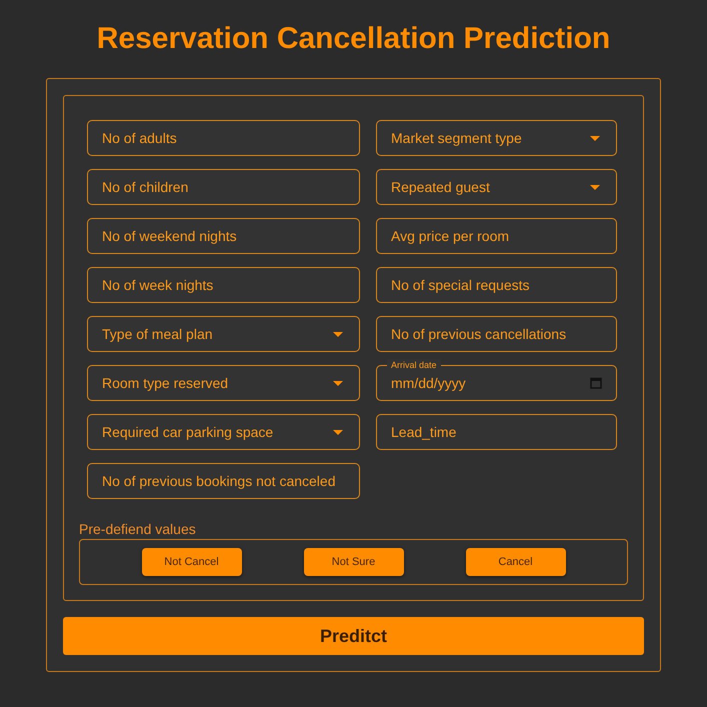 The image size is (707, 707). What do you see at coordinates (192, 562) in the screenshot?
I see `preset-button: Not Cancel` at bounding box center [192, 562].